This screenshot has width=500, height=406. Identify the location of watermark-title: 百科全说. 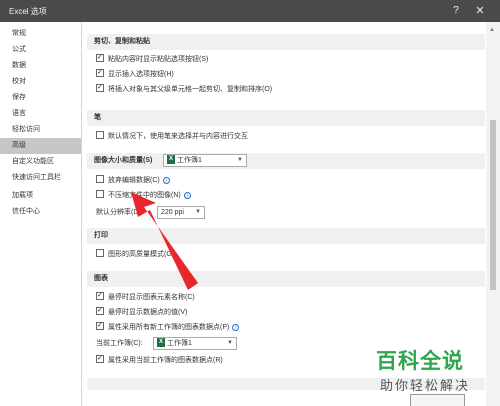
(420, 361).